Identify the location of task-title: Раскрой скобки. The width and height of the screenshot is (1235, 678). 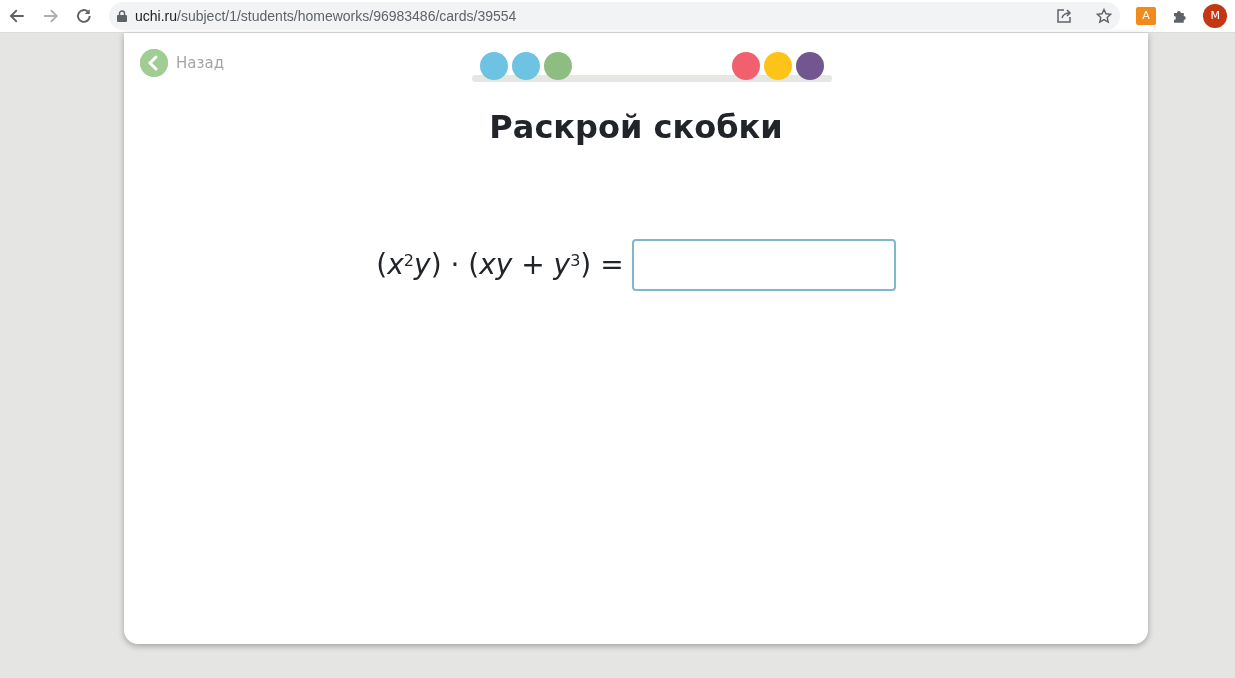
(636, 127).